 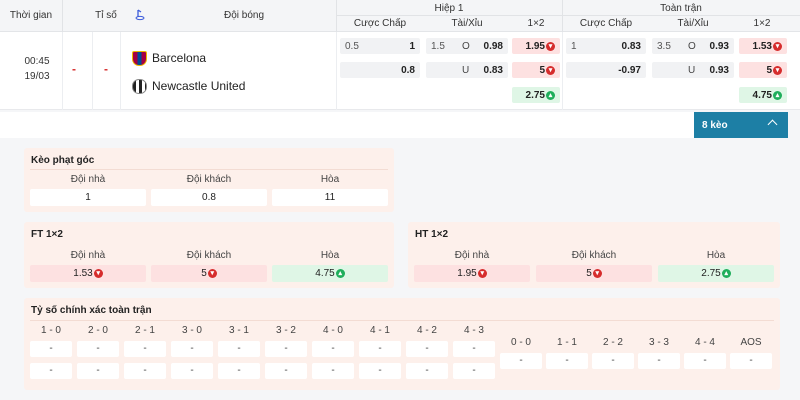 What do you see at coordinates (37, 76) in the screenshot?
I see `match-date-value: 19/03` at bounding box center [37, 76].